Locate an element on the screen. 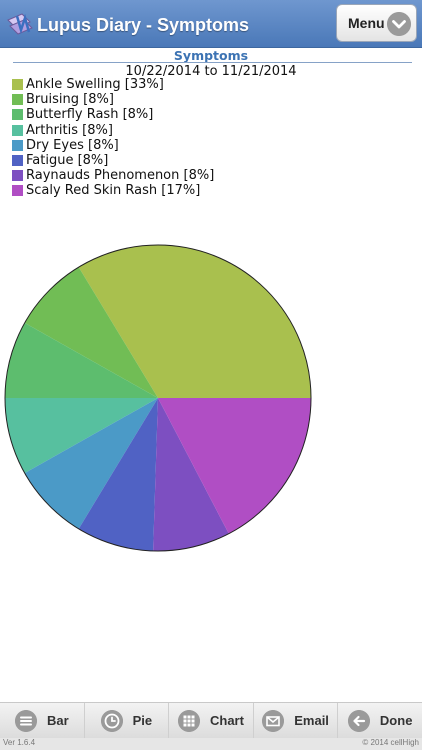 The image size is (422, 750). legend-item: Raynauds Phenomenon [8%] is located at coordinates (113, 175).